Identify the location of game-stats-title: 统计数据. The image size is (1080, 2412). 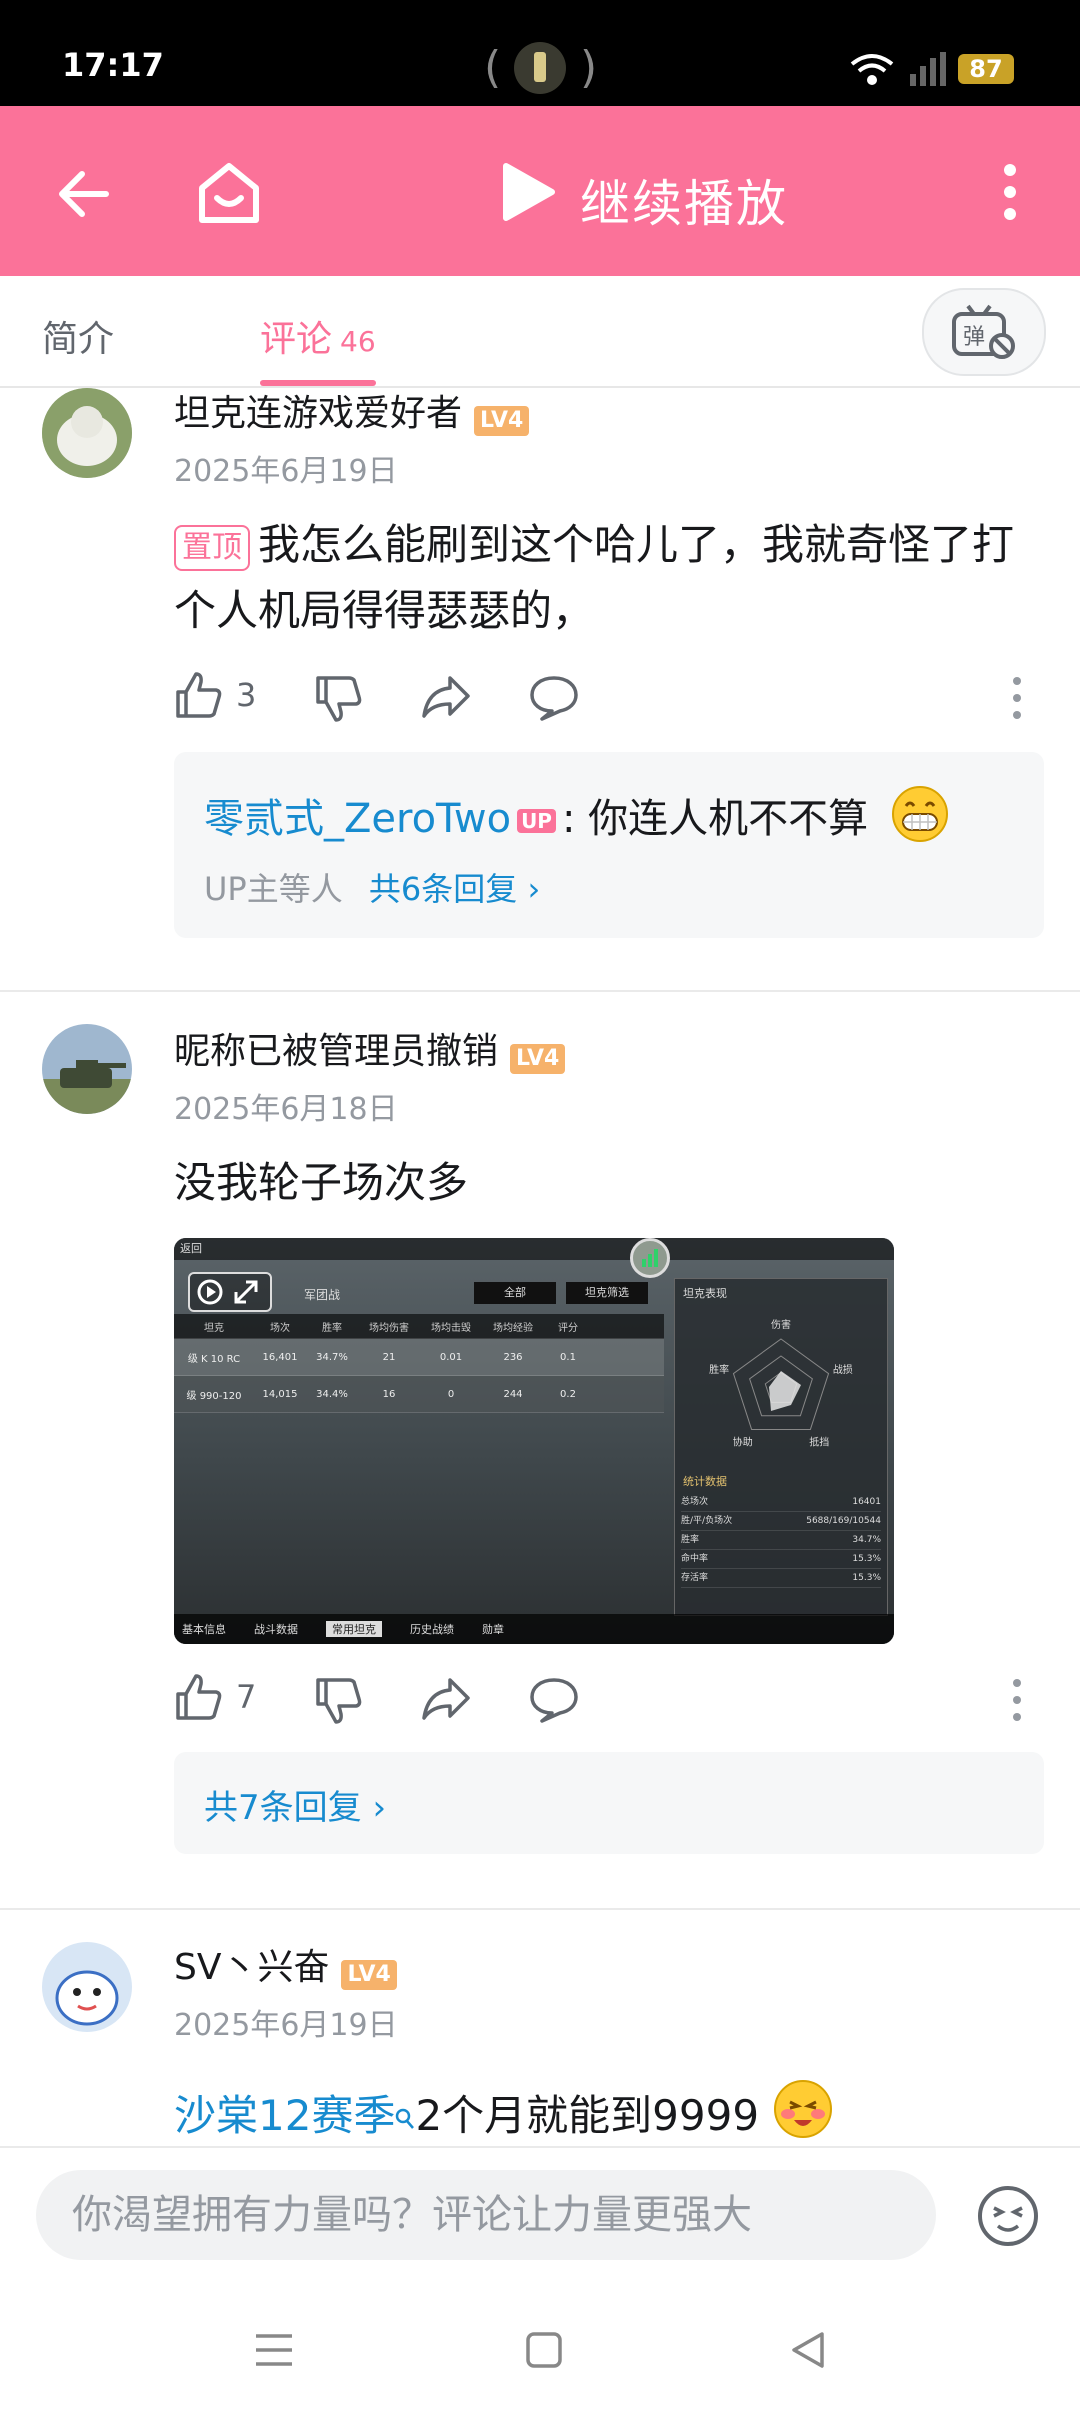
(705, 1481).